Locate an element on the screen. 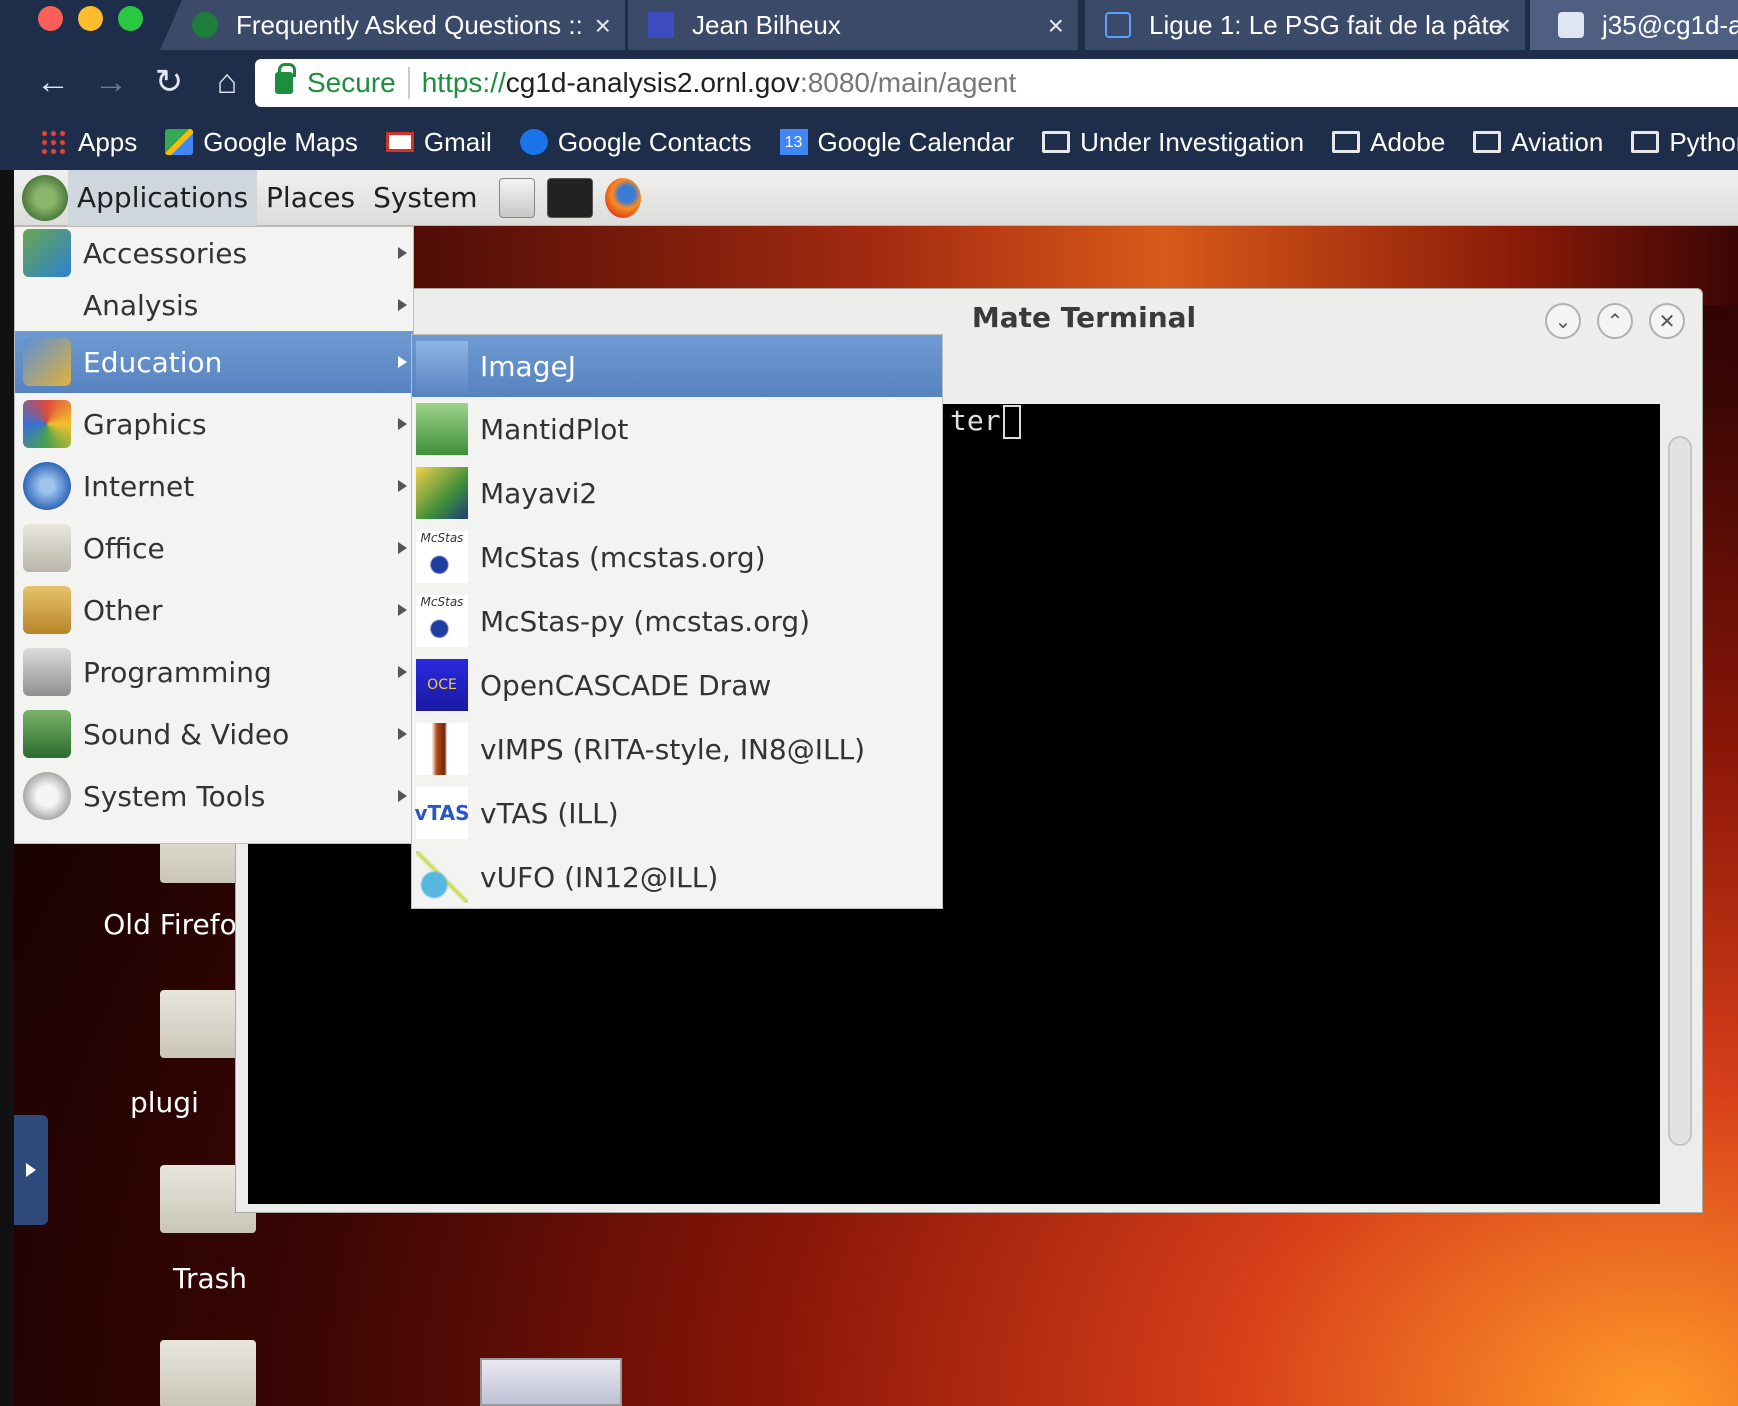 The width and height of the screenshot is (1738, 1406). url-scheme: https:// is located at coordinates (463, 82).